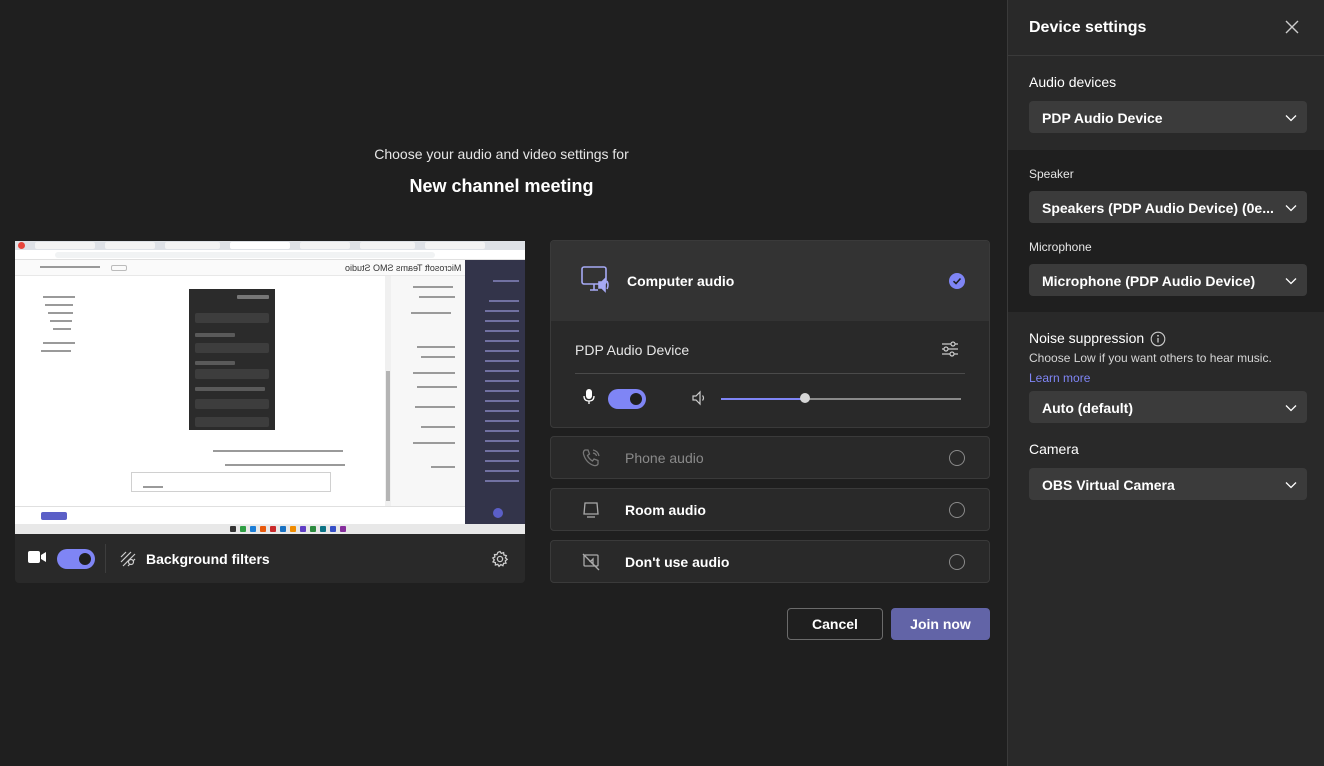 This screenshot has height=766, width=1324. What do you see at coordinates (770, 334) in the screenshot?
I see `computer-audio-card: Computer audio PDP Audio Device` at bounding box center [770, 334].